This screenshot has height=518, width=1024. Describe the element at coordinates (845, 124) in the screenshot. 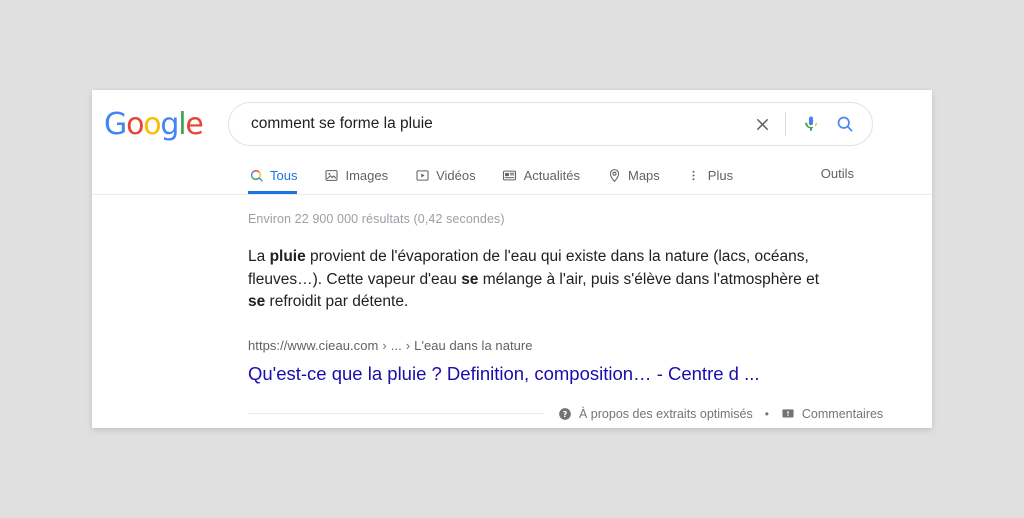

I see `search-submit-icon` at that location.